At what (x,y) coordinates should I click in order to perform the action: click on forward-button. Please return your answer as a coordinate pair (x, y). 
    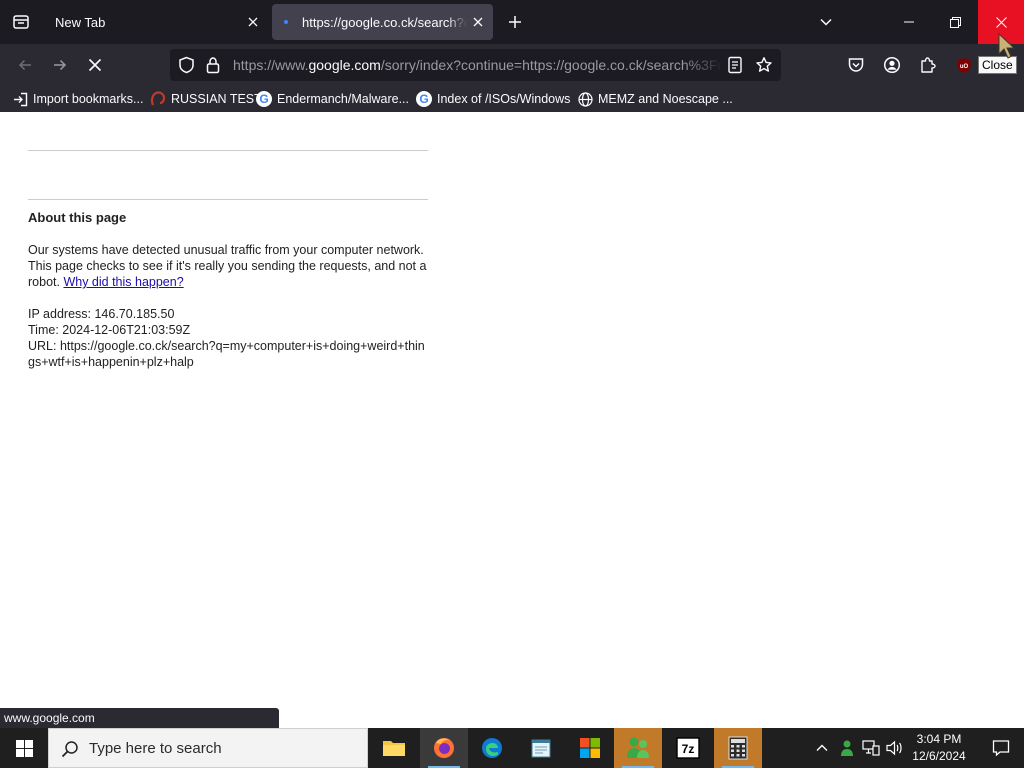
    Looking at the image, I should click on (60, 65).